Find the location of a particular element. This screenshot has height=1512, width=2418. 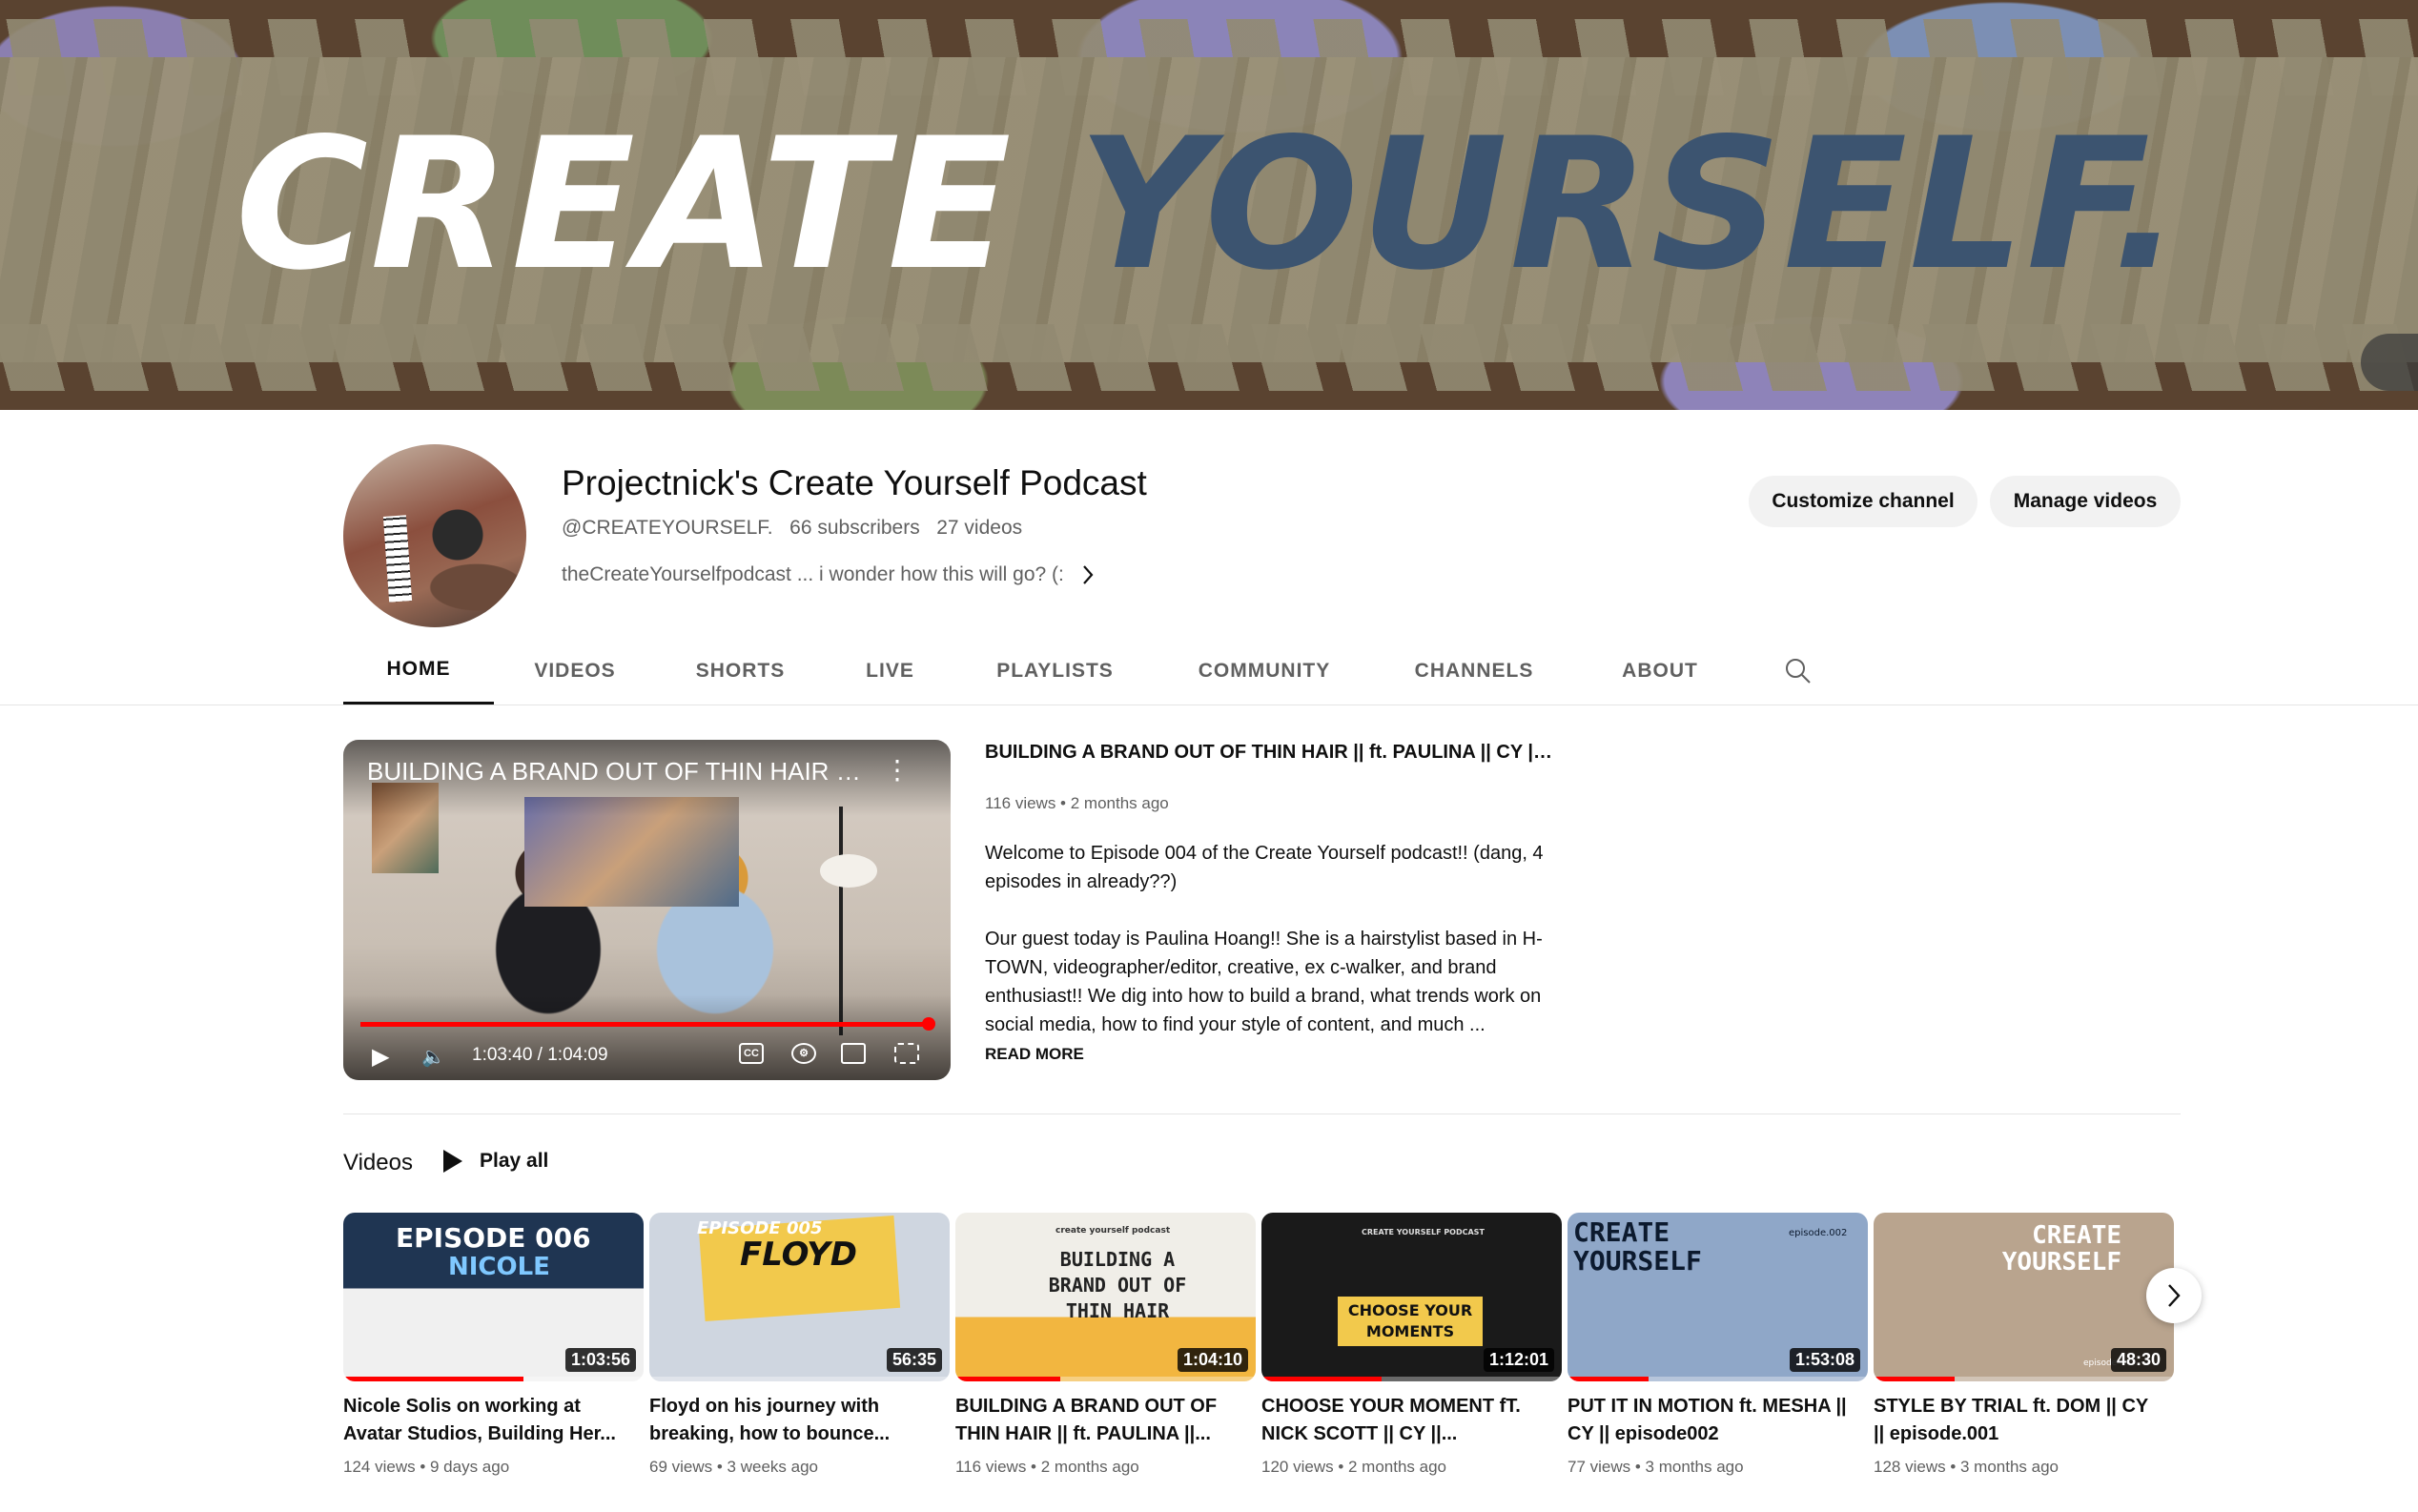

search-channel-button is located at coordinates (1798, 671).